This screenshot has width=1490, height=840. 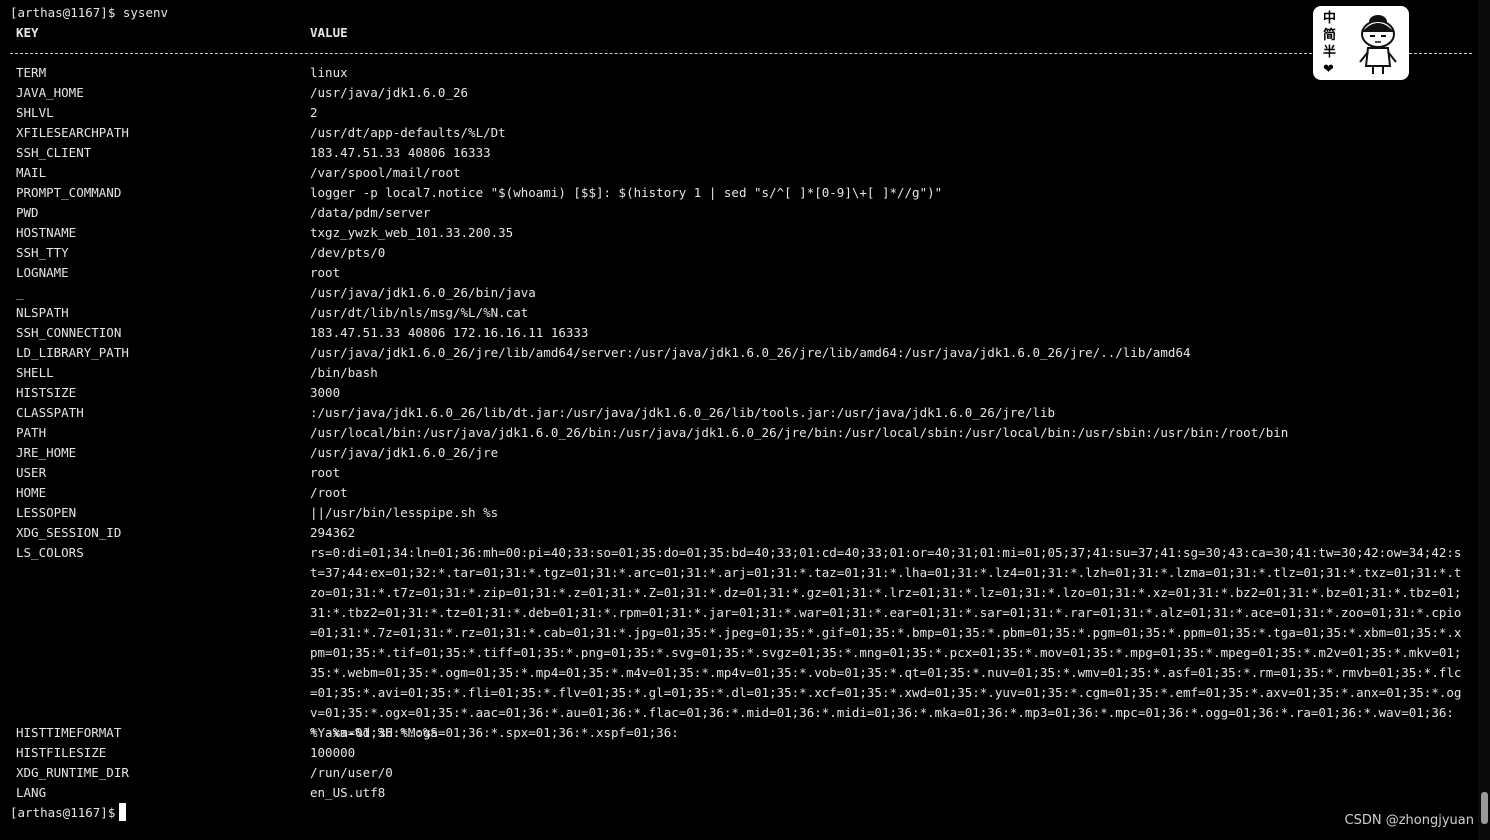 I want to click on env-value: ||/usr/bin/lesspipe.sh %s, so click(x=404, y=512).